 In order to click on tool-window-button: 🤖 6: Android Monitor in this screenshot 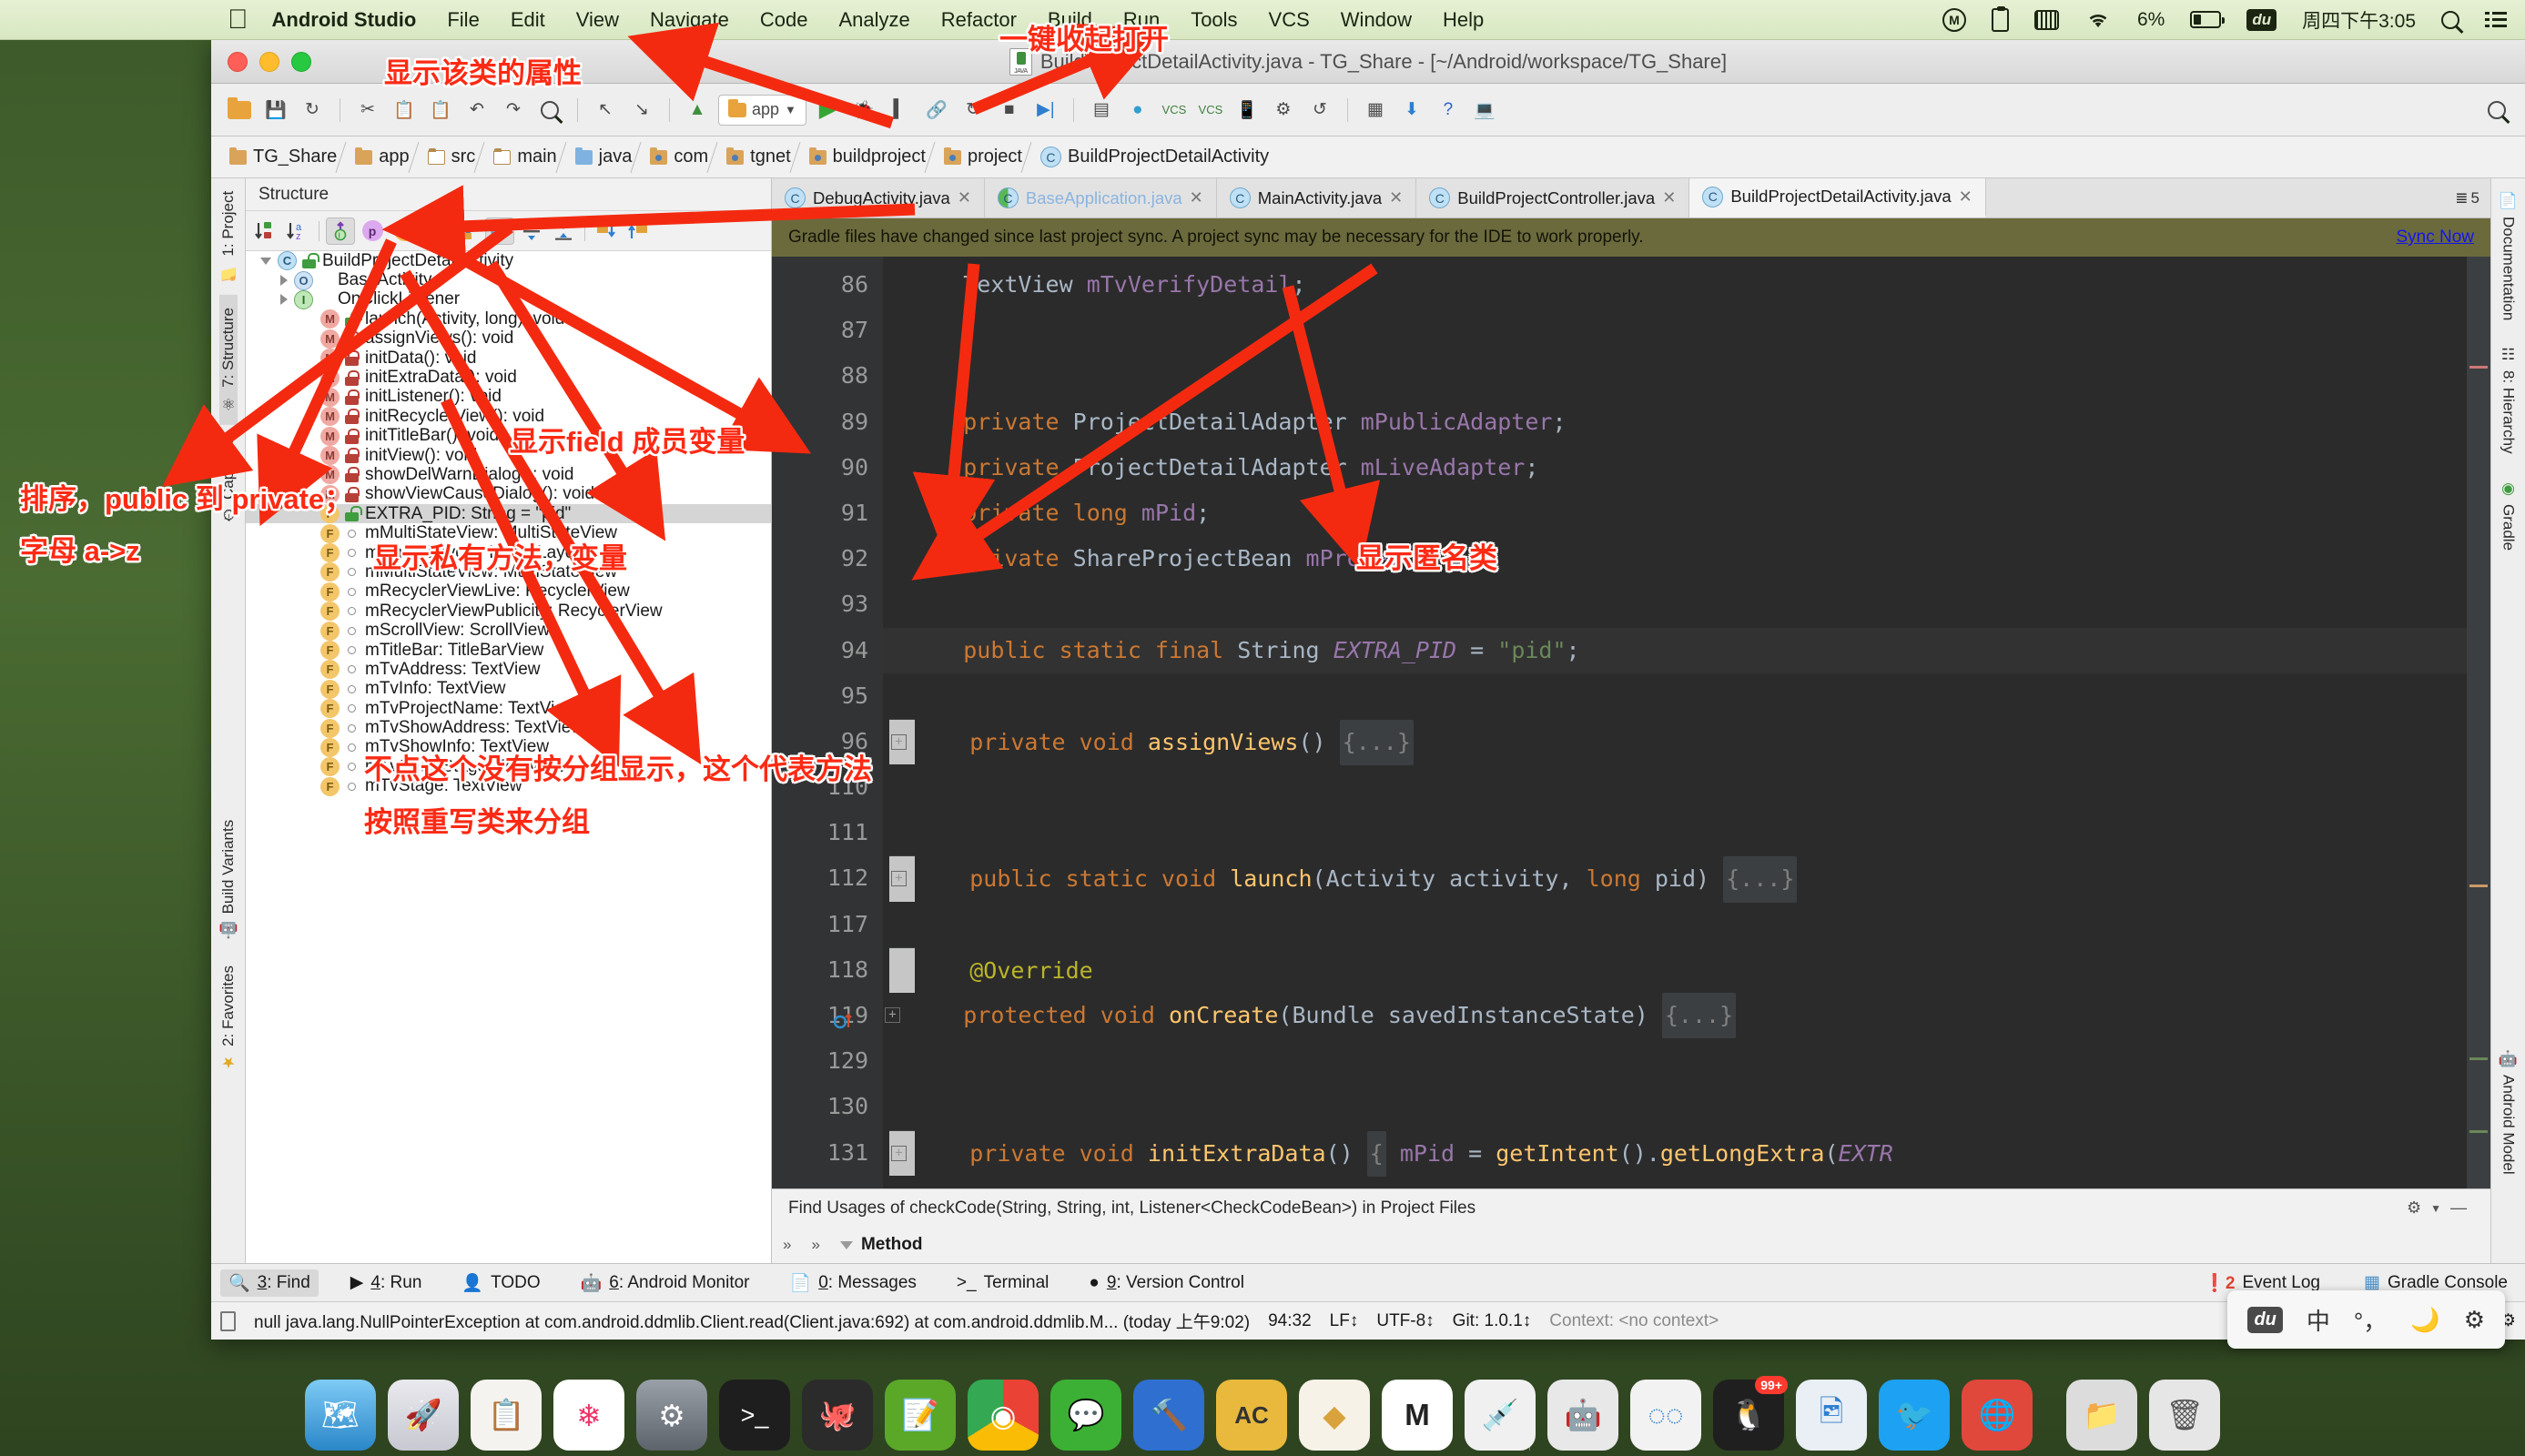, I will do `click(666, 1283)`.